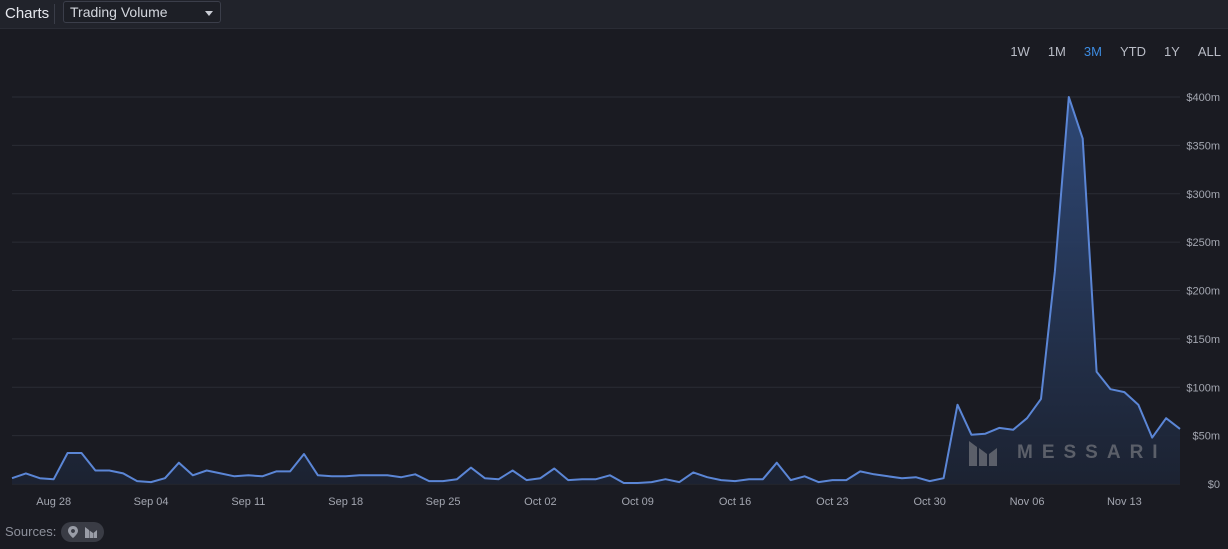  Describe the element at coordinates (735, 502) in the screenshot. I see `x-tick-label: Oct 16` at that location.